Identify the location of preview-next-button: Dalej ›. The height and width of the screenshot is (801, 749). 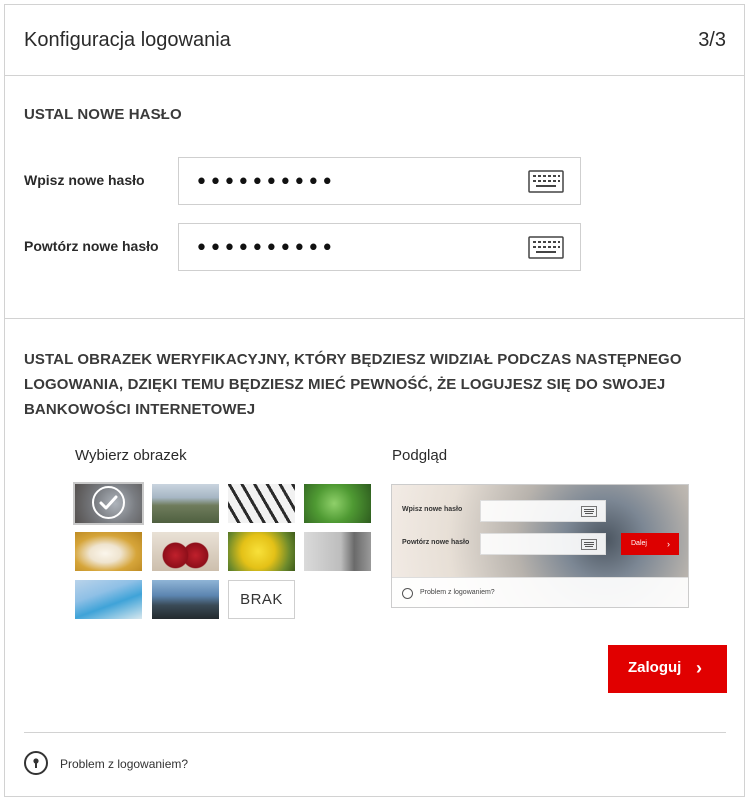
(650, 544).